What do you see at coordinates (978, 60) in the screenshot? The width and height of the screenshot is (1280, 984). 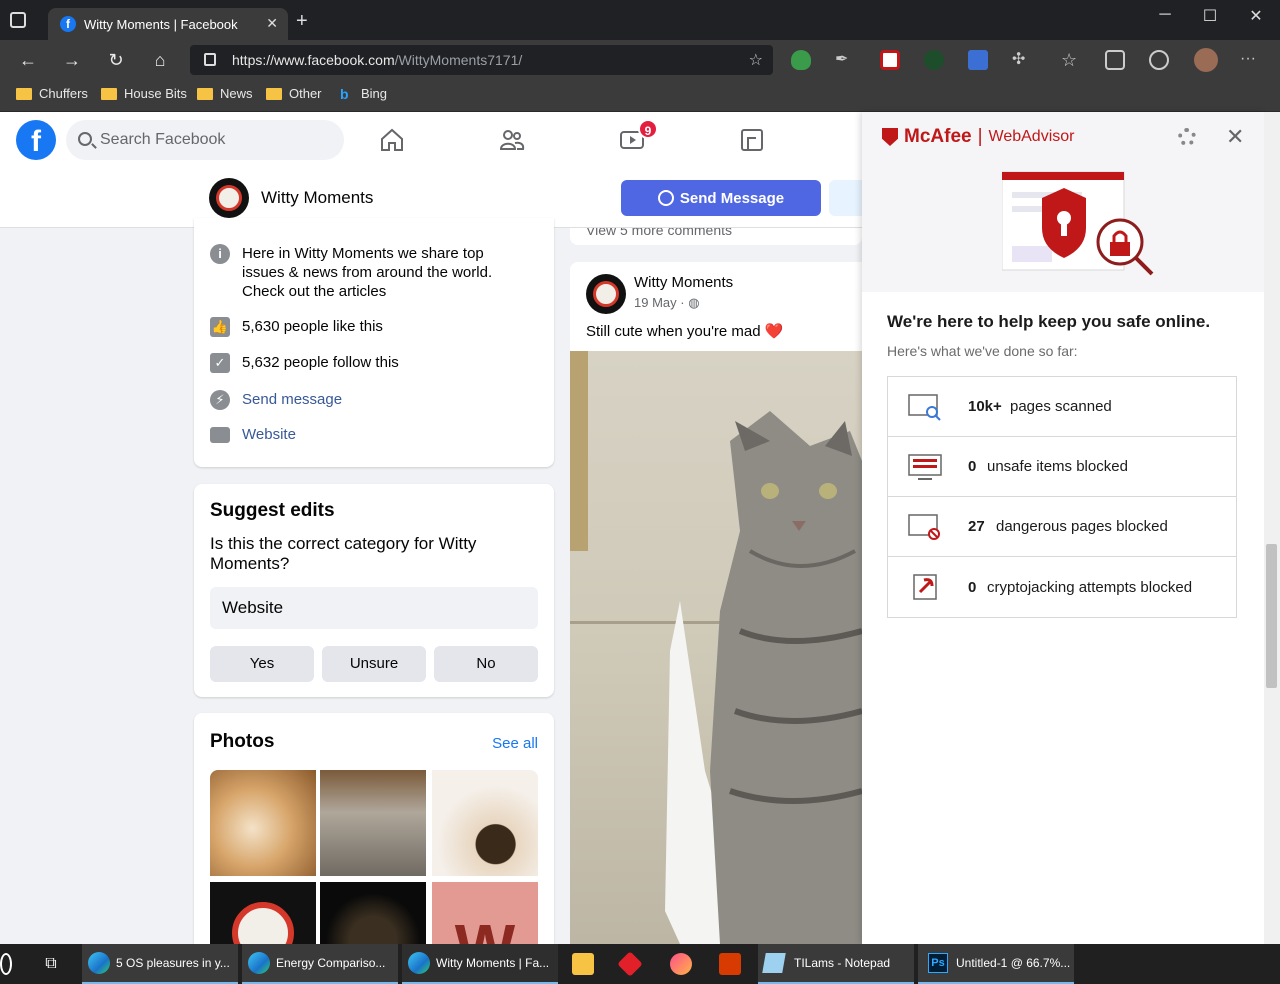 I see `bitwarden-extension-icon` at bounding box center [978, 60].